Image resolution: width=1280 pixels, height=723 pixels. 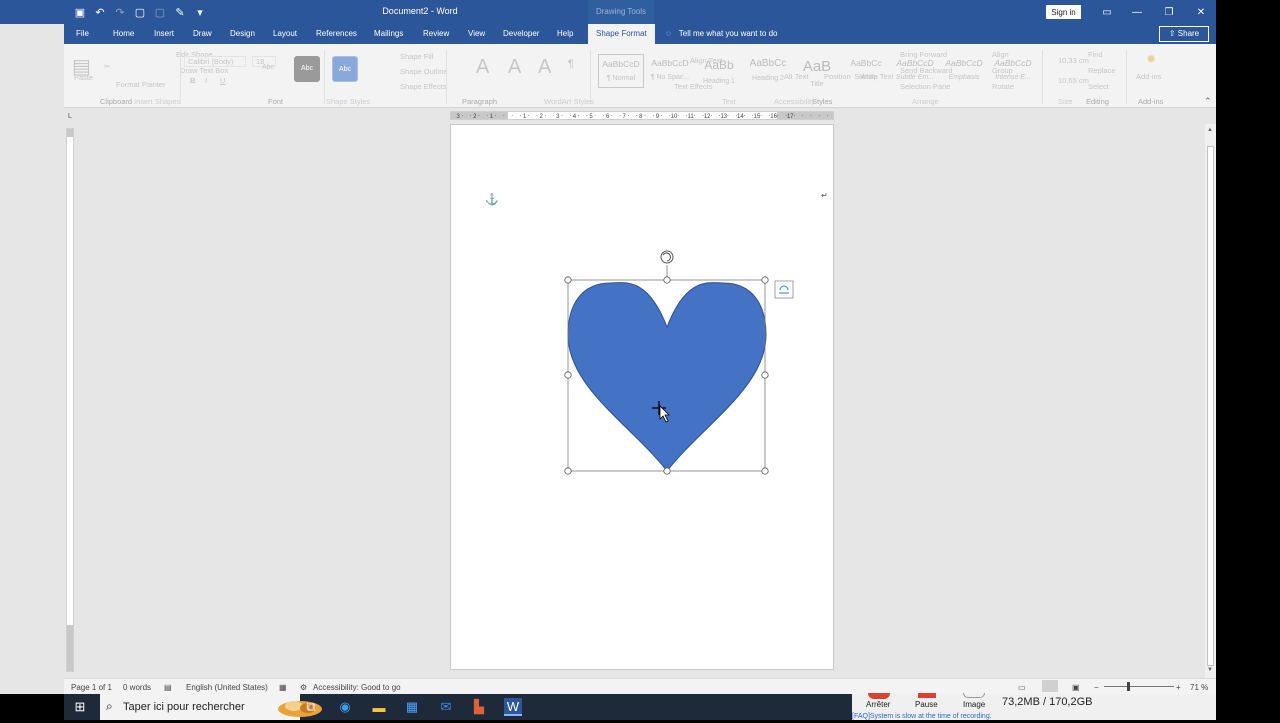 I want to click on resize-handle-e, so click(x=765, y=375).